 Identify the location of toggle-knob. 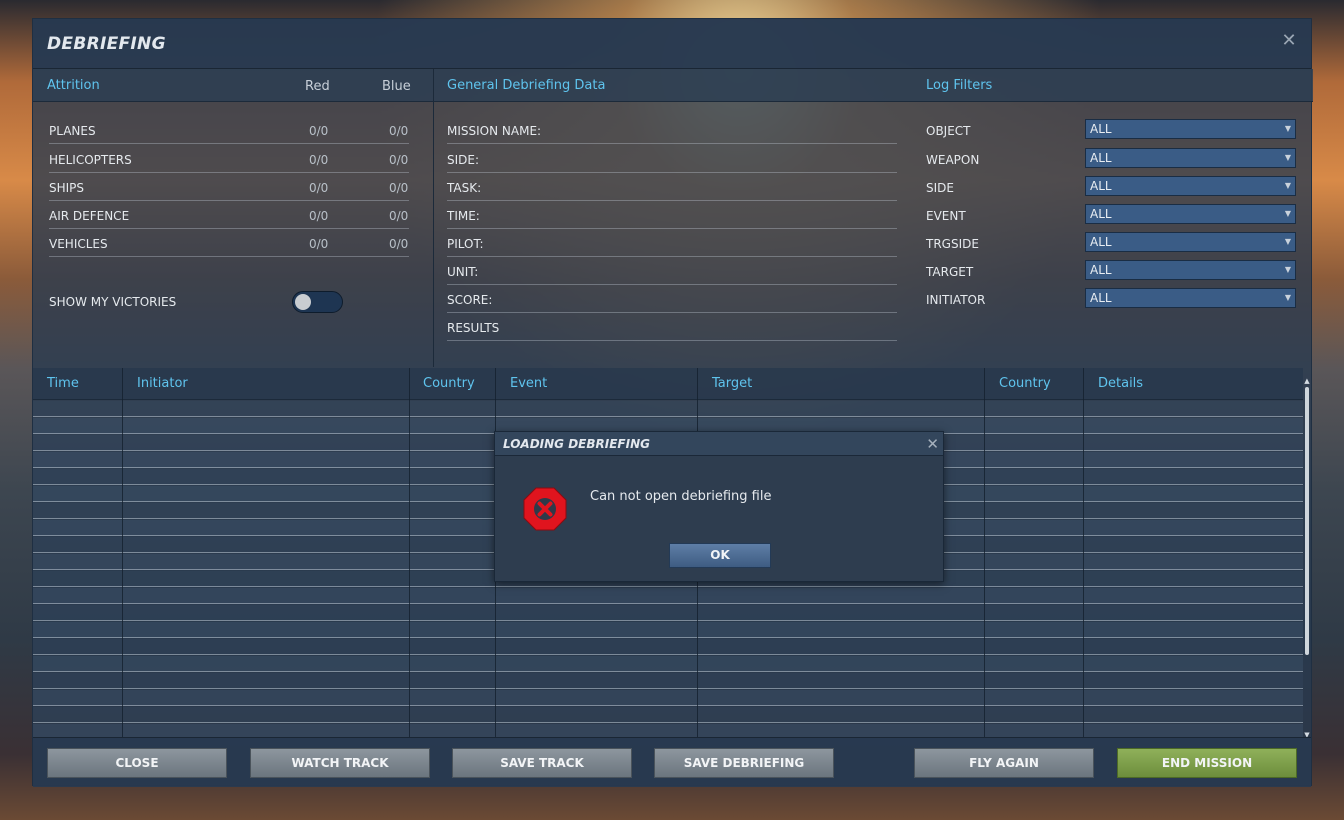
(303, 302).